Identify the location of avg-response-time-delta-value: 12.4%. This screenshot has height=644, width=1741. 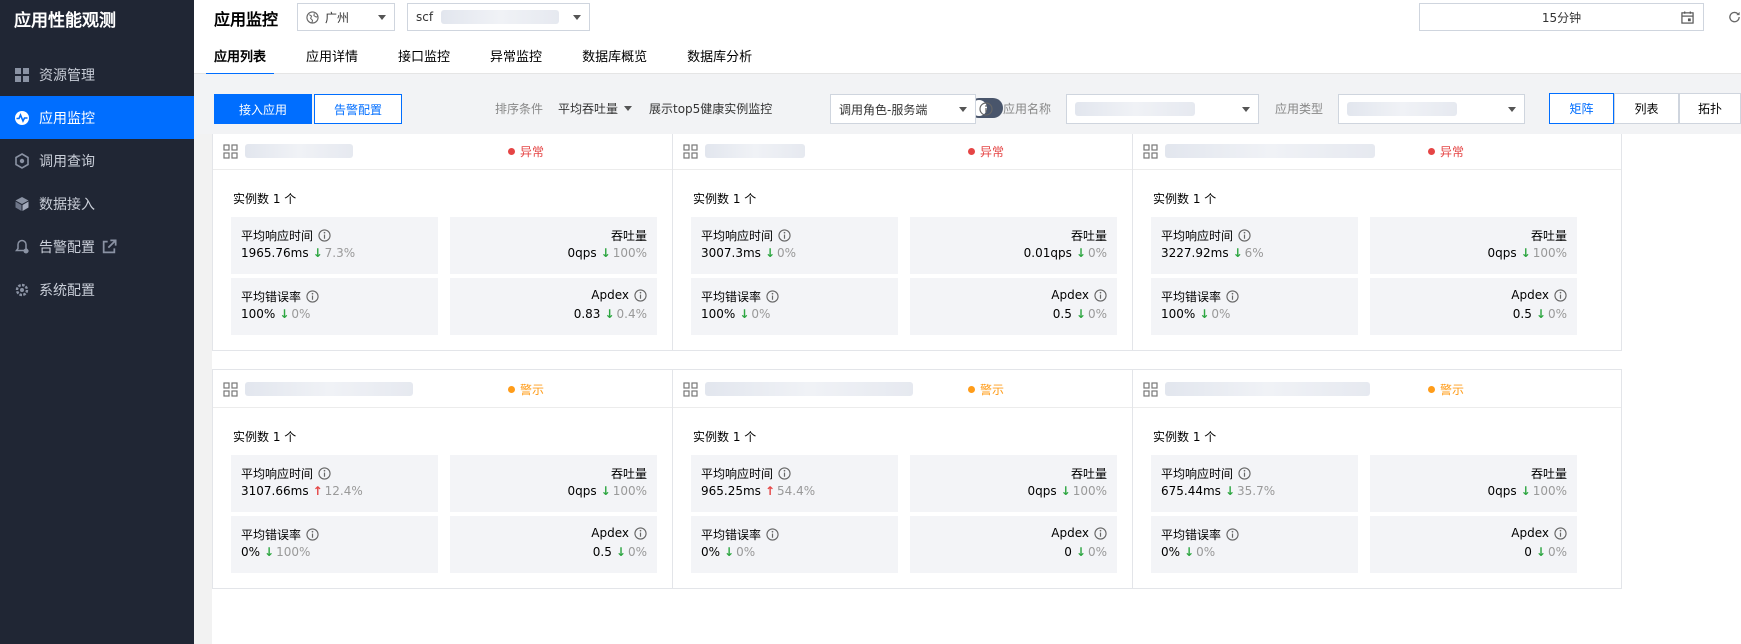
(343, 491).